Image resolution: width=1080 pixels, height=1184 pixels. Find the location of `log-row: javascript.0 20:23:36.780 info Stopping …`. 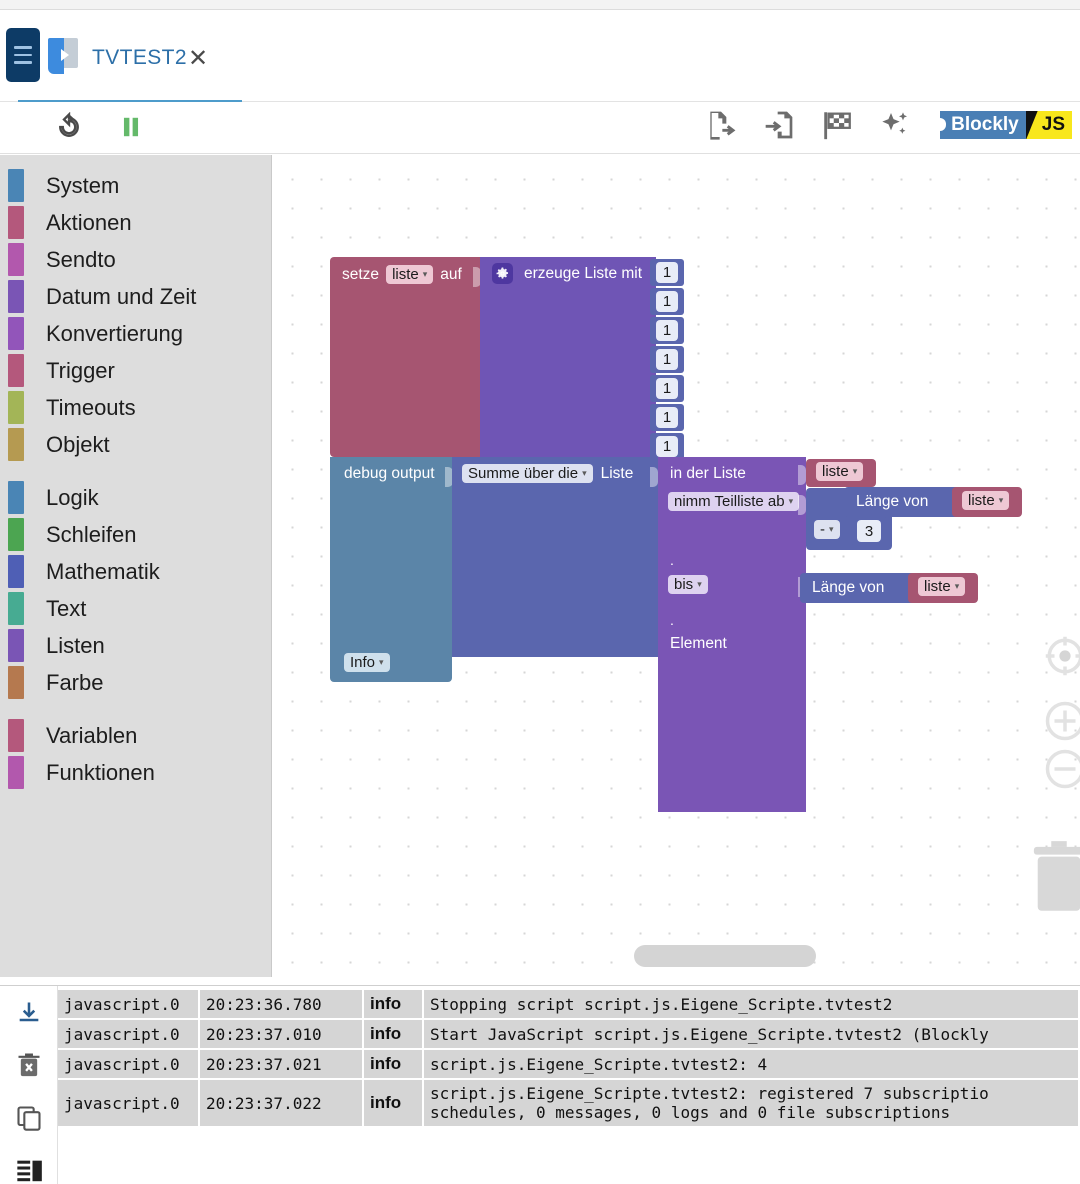

log-row: javascript.0 20:23:36.780 info Stopping … is located at coordinates (569, 1004).